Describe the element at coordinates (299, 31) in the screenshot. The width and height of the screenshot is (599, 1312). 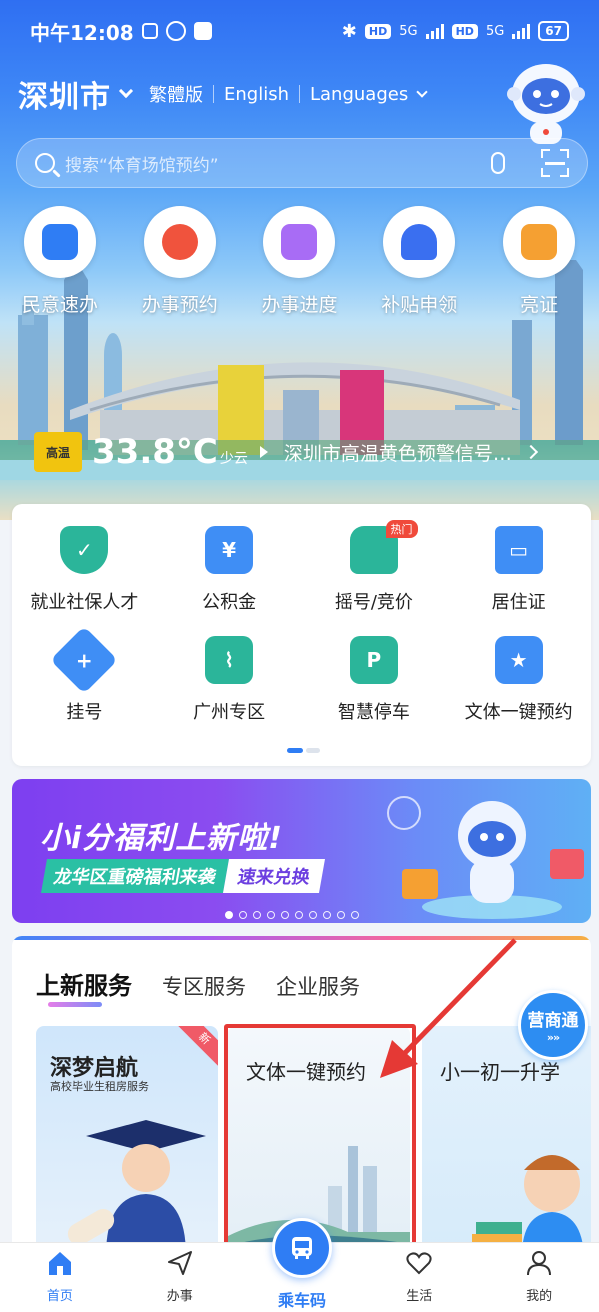
I see `status-bar: 中午12:08 ✱ HD 5G HD 5G 67` at that location.